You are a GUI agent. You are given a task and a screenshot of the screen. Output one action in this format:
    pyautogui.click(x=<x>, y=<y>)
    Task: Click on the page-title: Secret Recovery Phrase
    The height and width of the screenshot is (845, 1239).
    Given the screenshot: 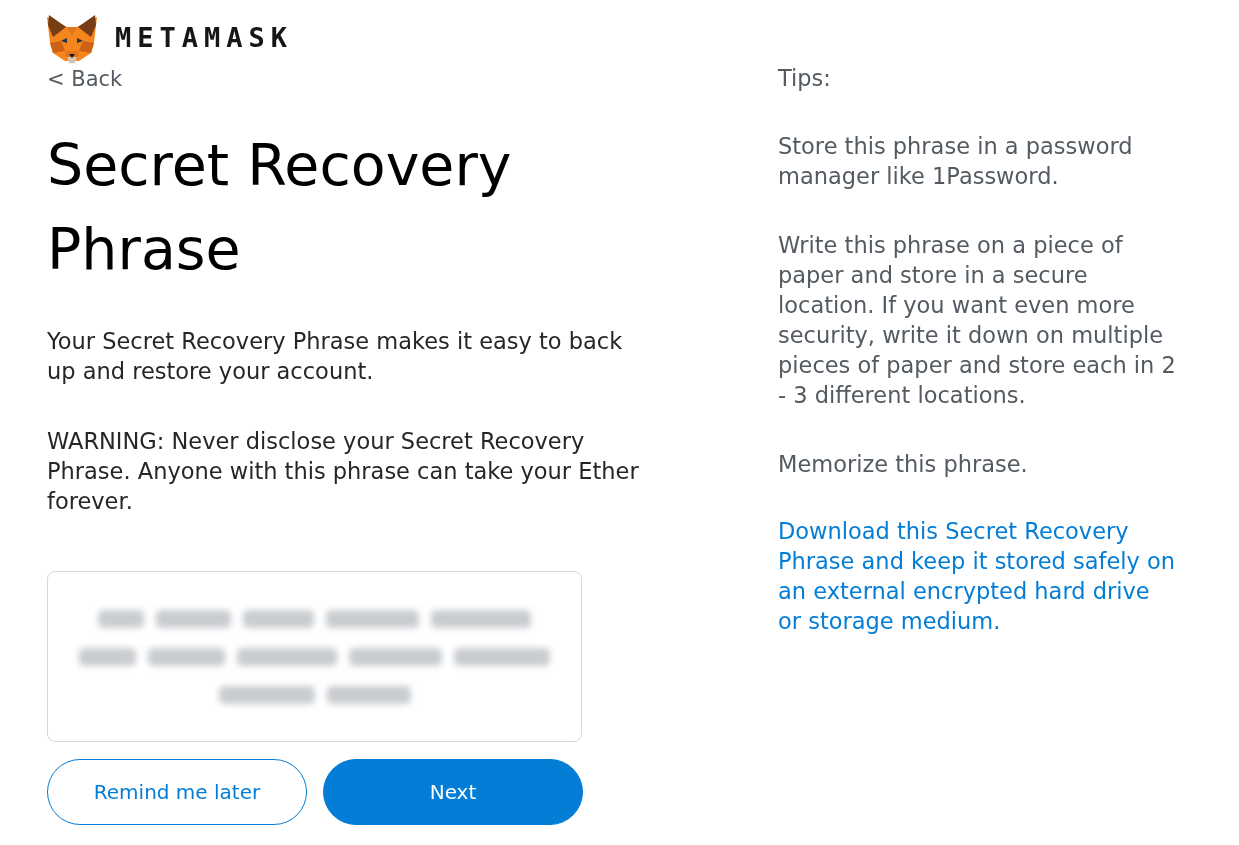 What is the action you would take?
    pyautogui.click(x=280, y=207)
    